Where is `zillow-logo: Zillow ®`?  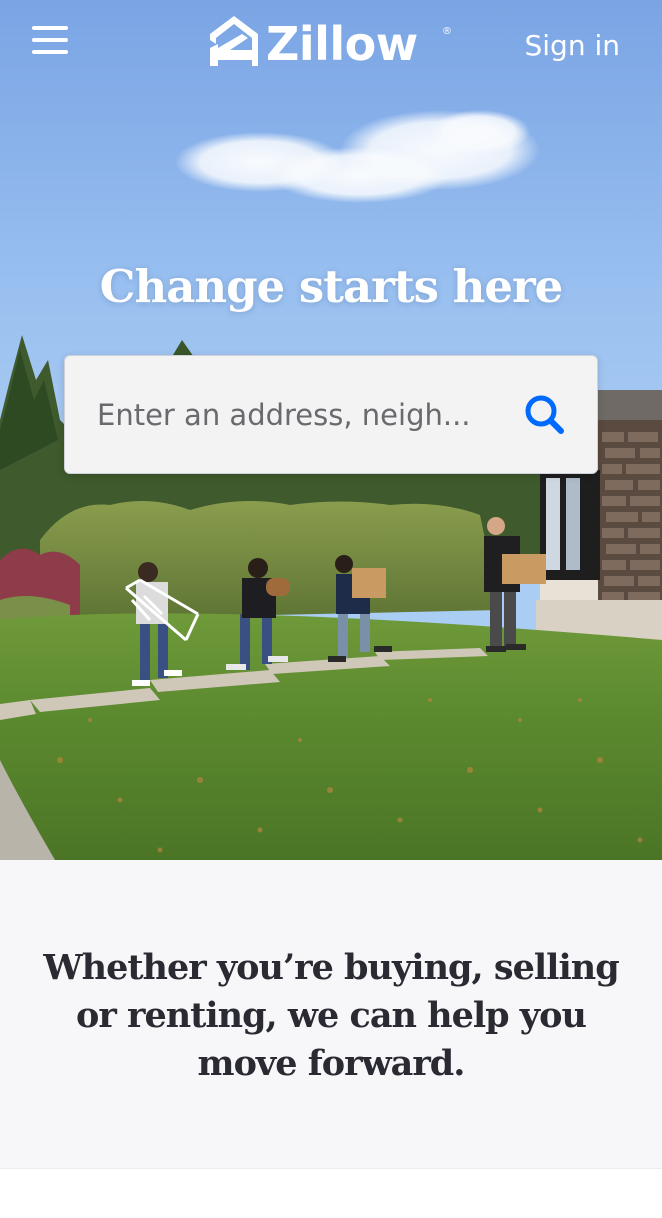
zillow-logo: Zillow ® is located at coordinates (332, 43).